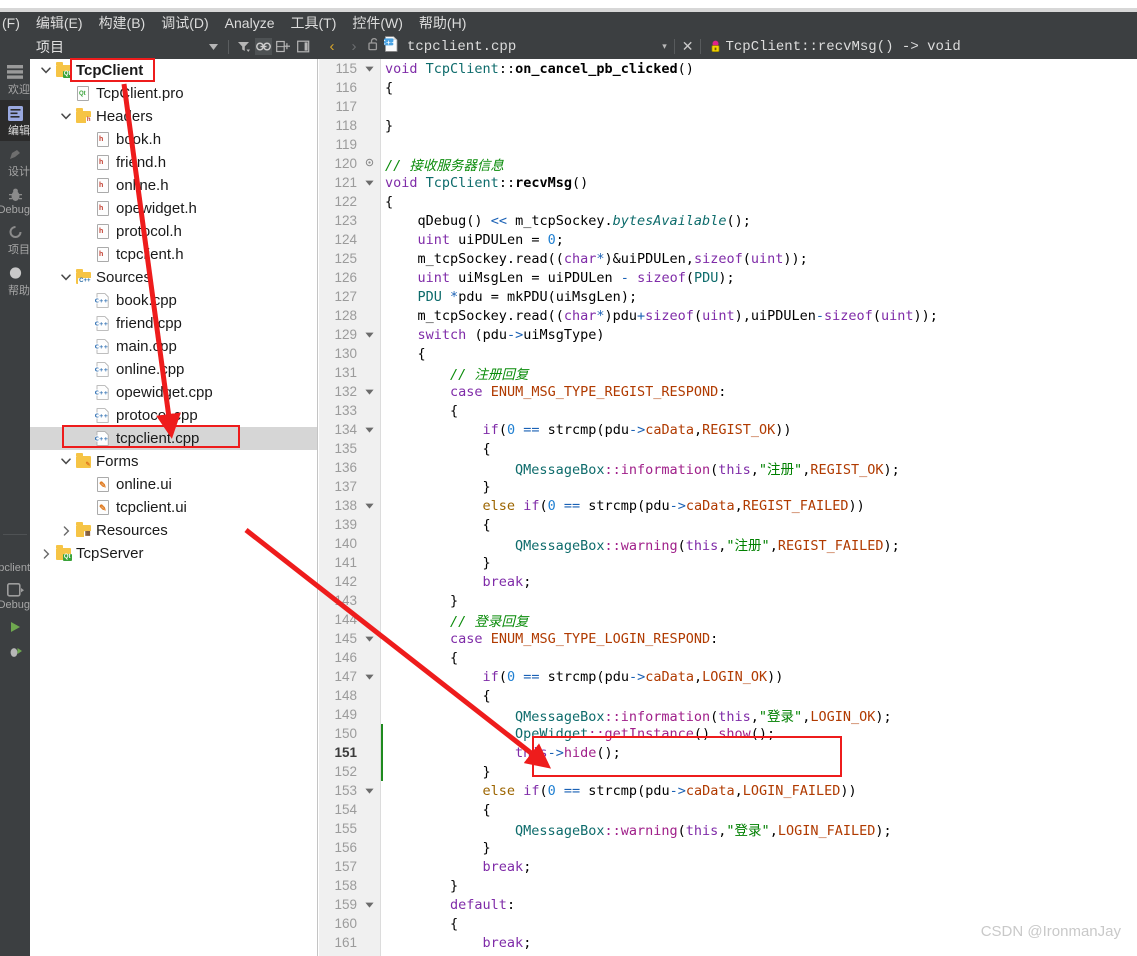 The height and width of the screenshot is (956, 1137). What do you see at coordinates (173, 323) in the screenshot?
I see `tree-item: C++ friend.cpp` at bounding box center [173, 323].